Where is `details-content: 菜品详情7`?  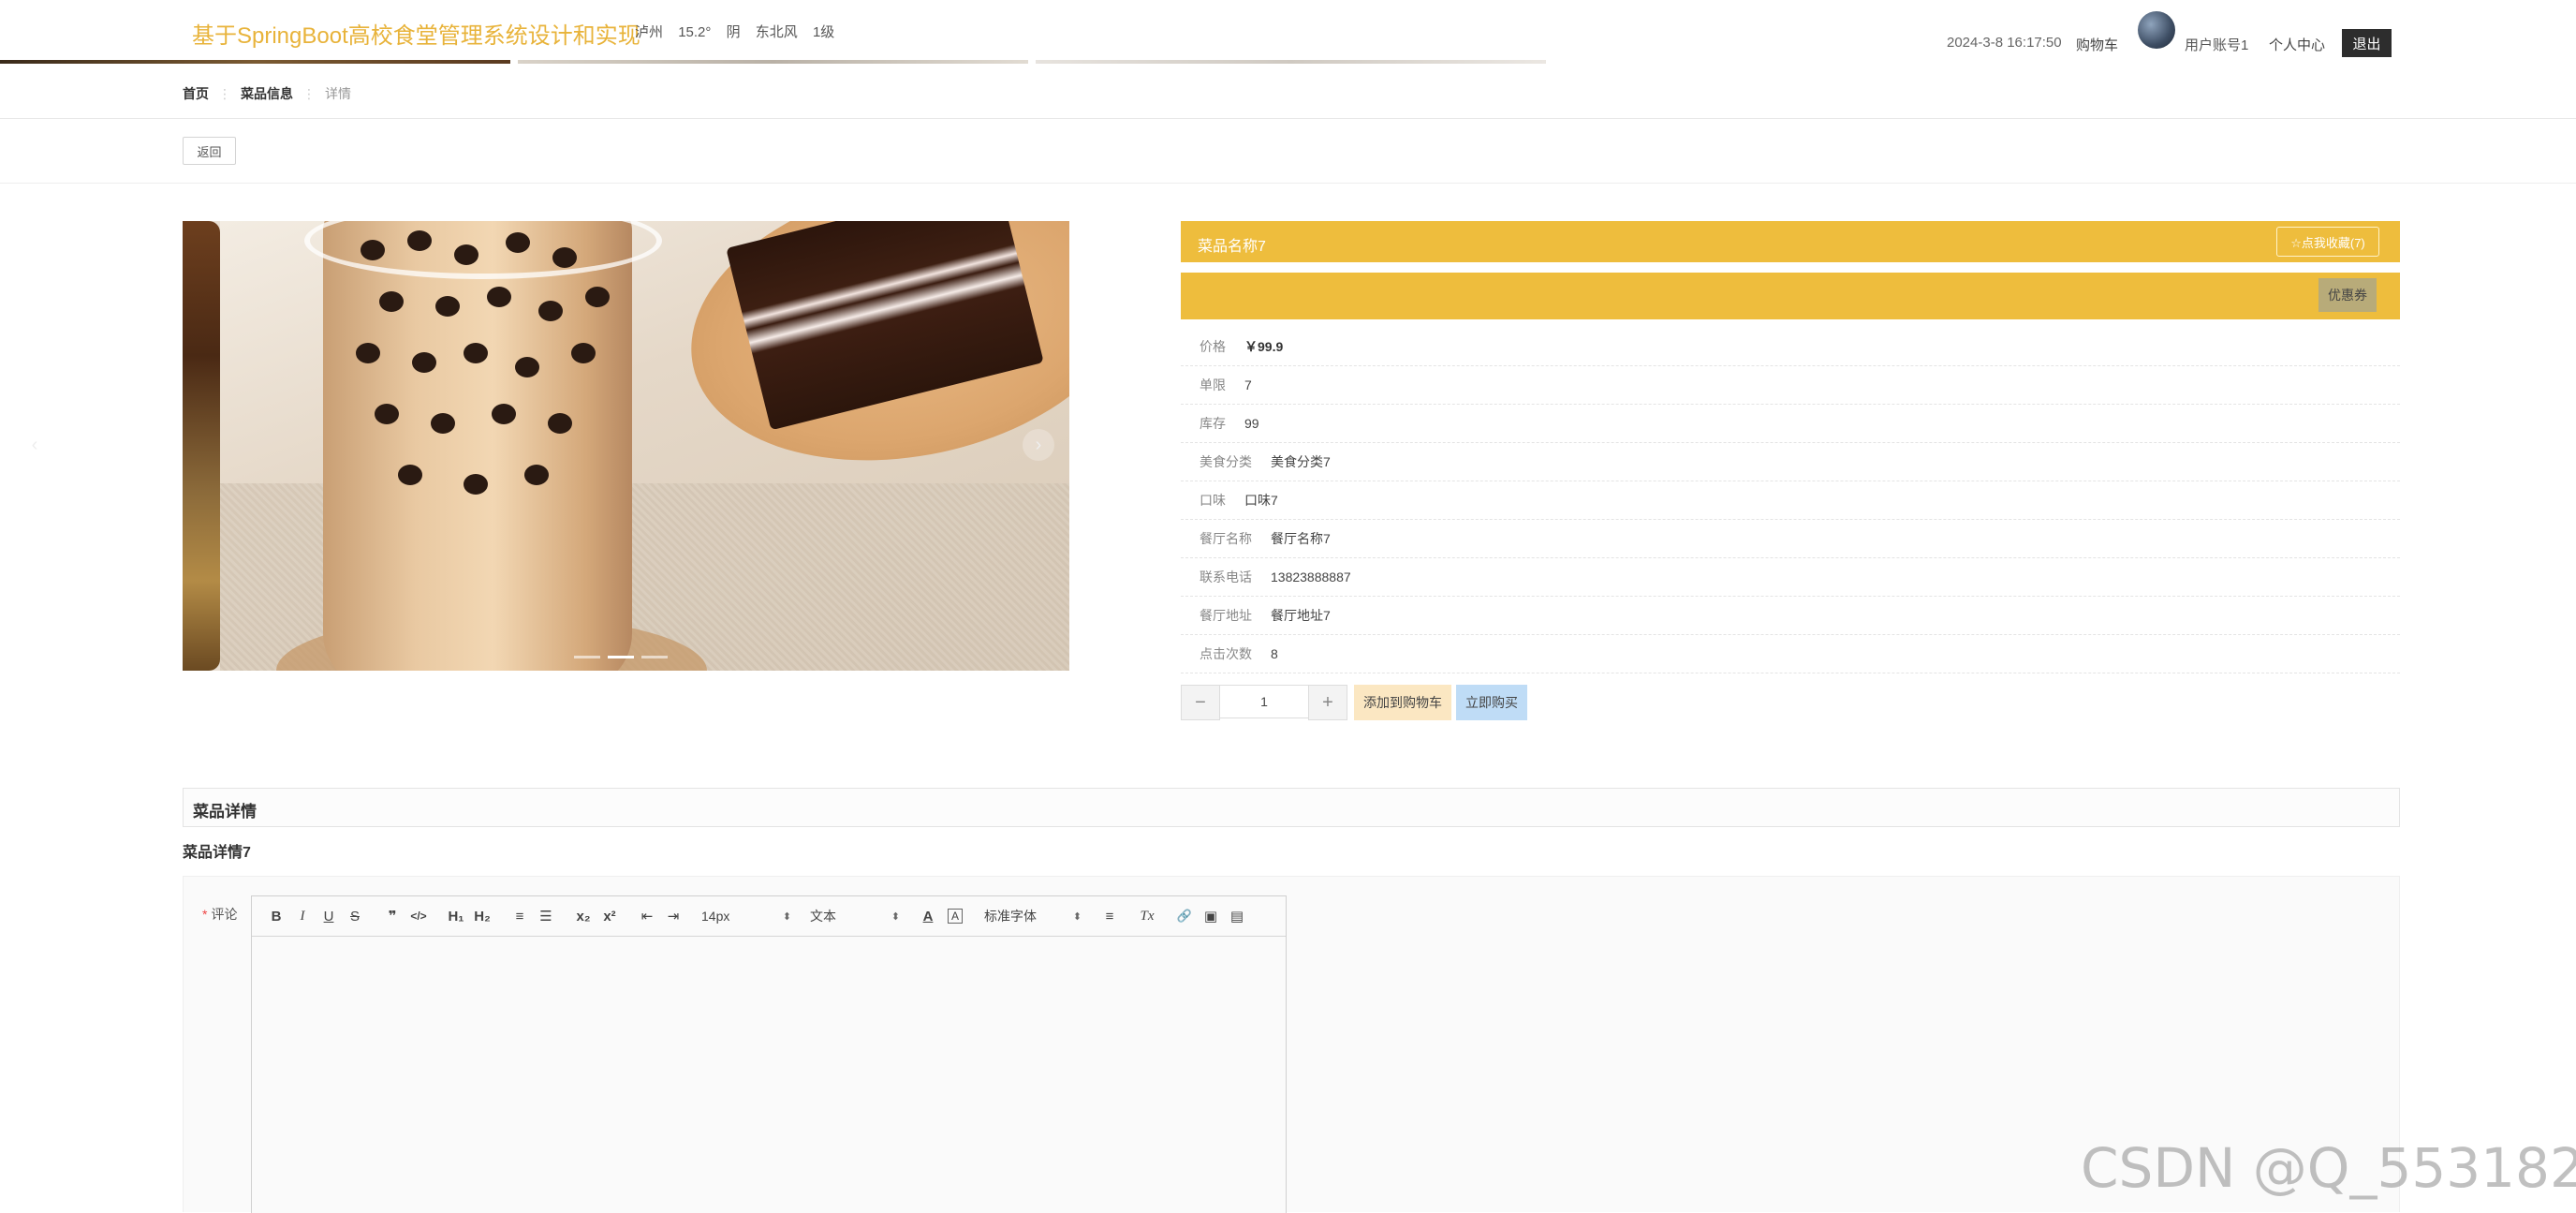 details-content: 菜品详情7 is located at coordinates (217, 853).